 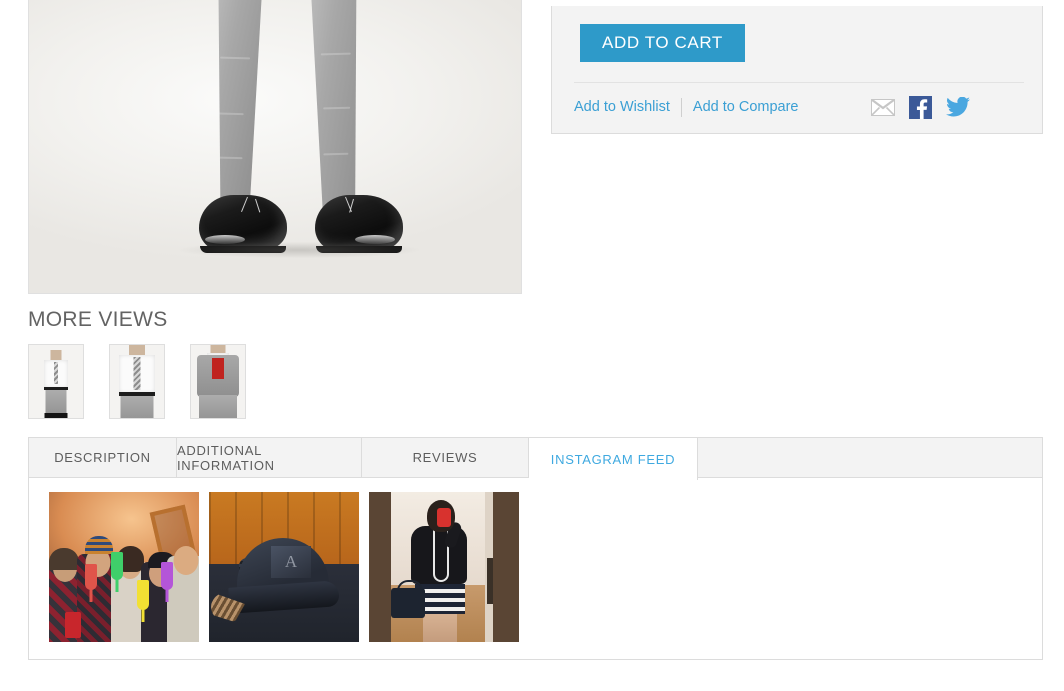 What do you see at coordinates (299, 250) in the screenshot?
I see `floor-shadow` at bounding box center [299, 250].